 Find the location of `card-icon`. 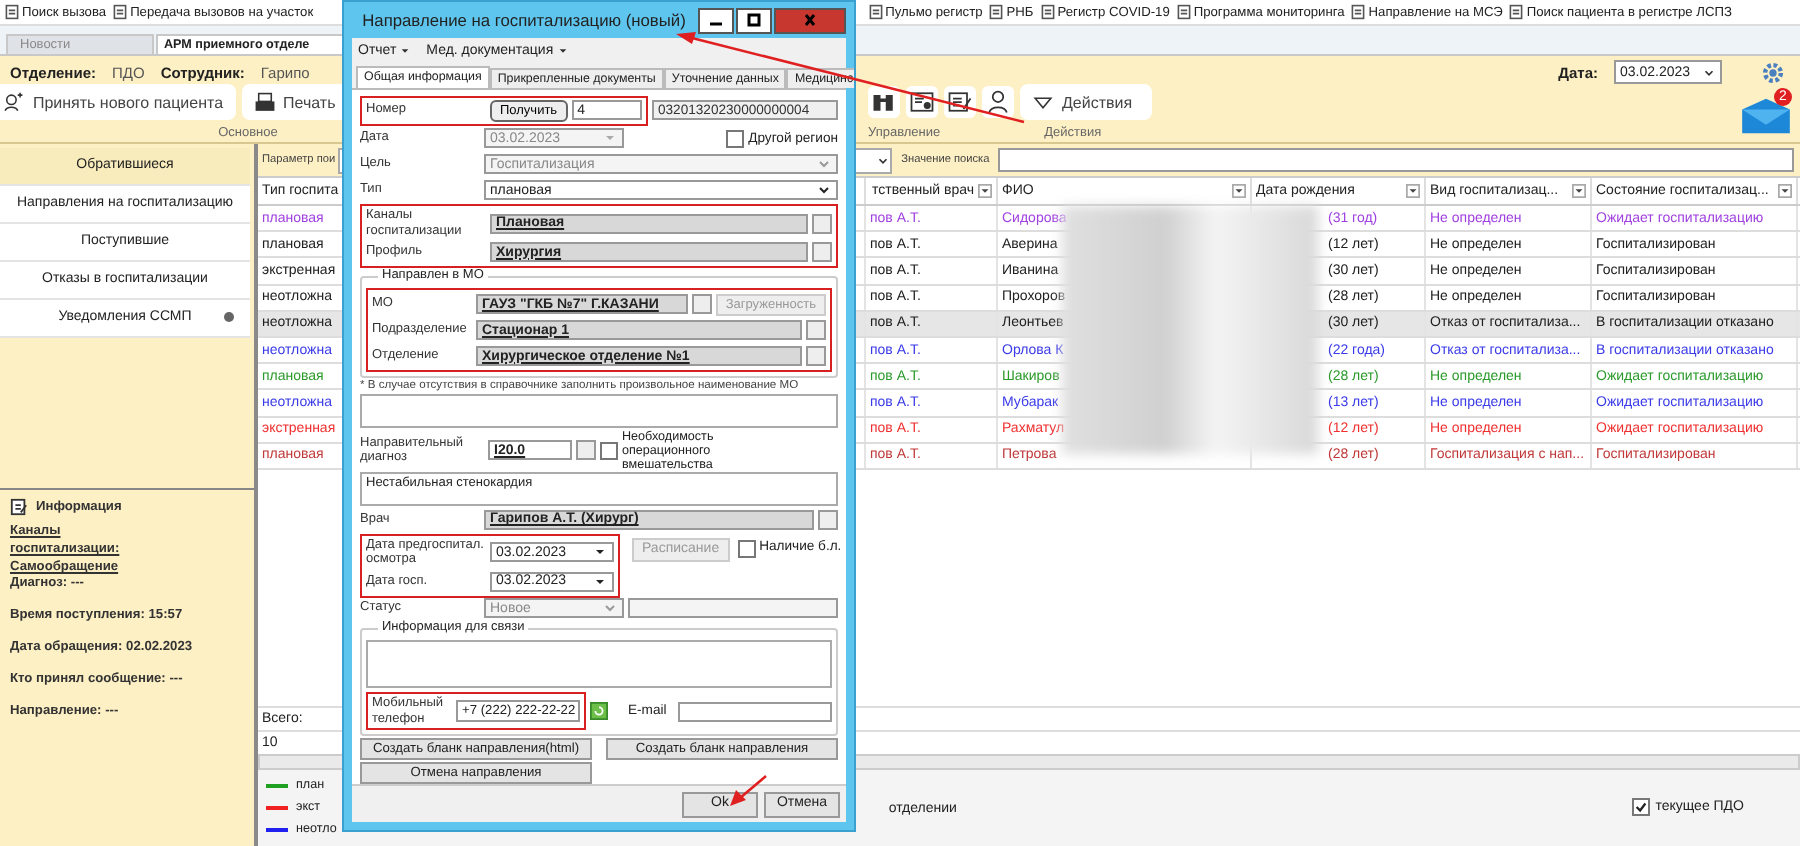

card-icon is located at coordinates (922, 102).